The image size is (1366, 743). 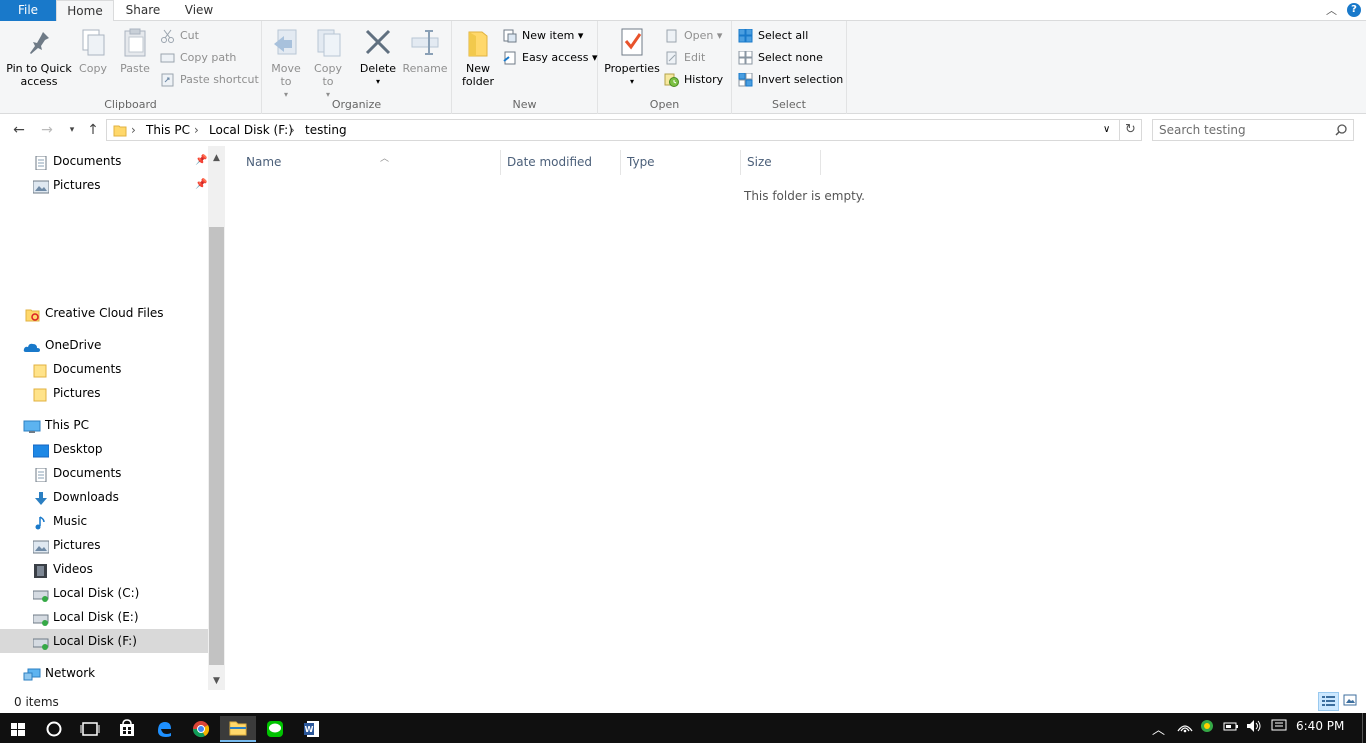 I want to click on nav-item-quick-documents: Documents 📌, so click(x=104, y=161).